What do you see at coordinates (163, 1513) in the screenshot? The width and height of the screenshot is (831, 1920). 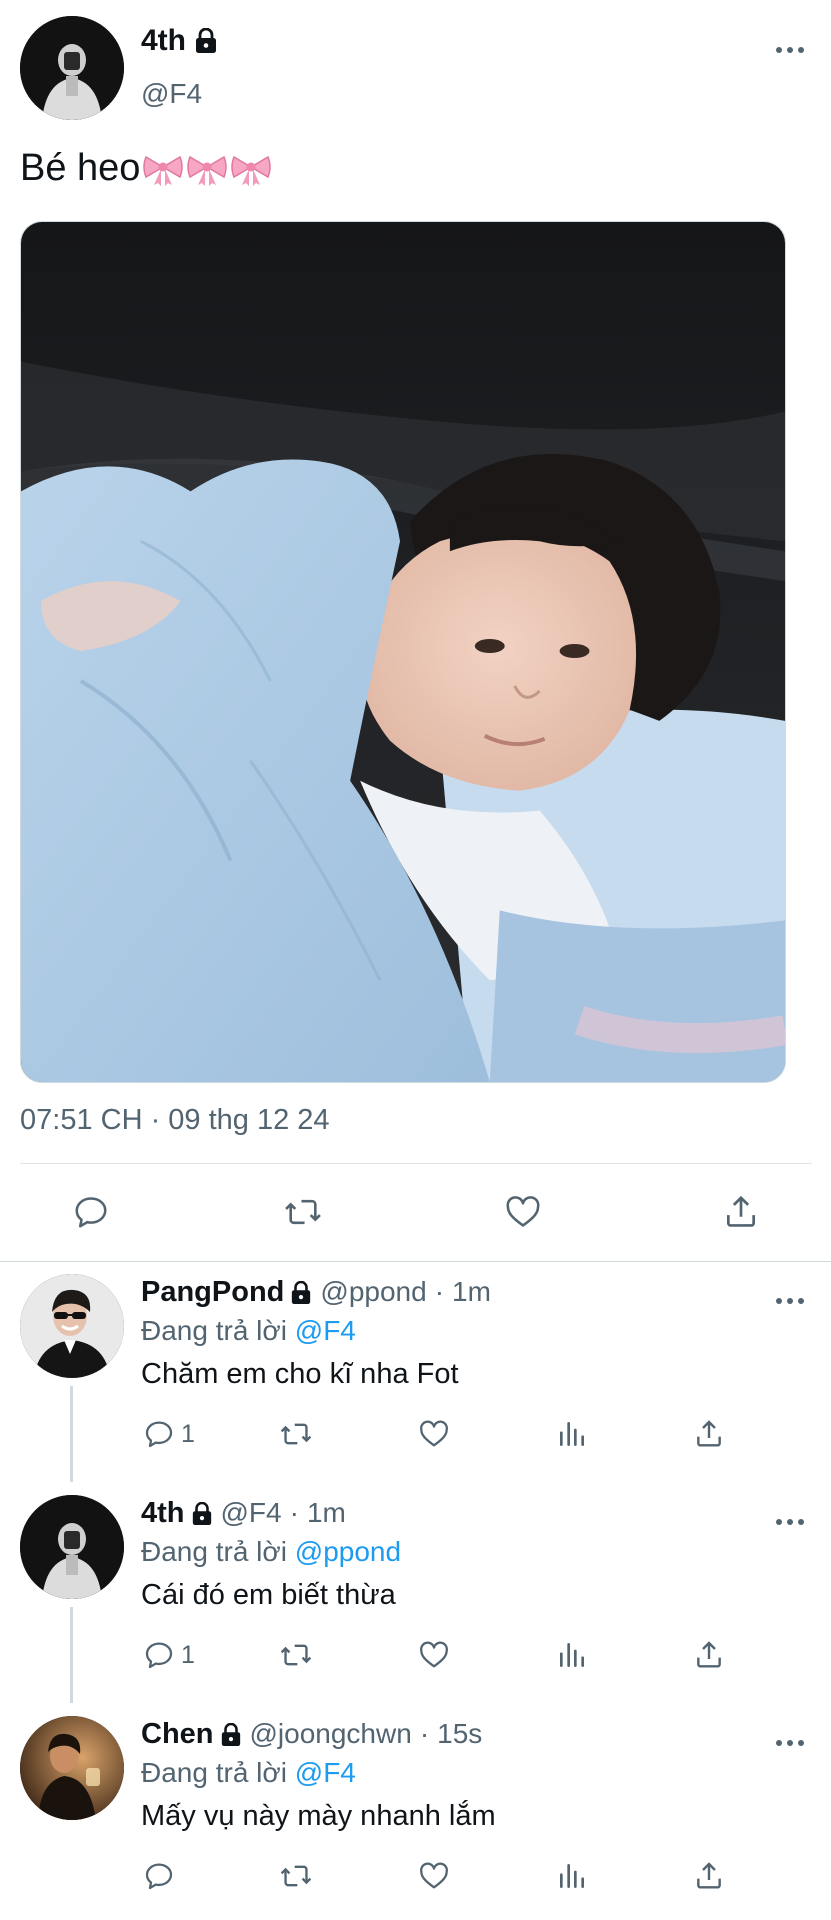 I see `reply-author-name-text: 4th` at bounding box center [163, 1513].